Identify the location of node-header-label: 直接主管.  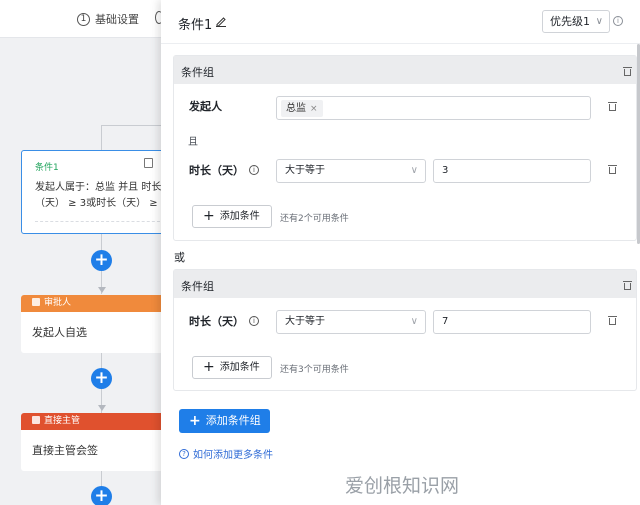
(62, 421).